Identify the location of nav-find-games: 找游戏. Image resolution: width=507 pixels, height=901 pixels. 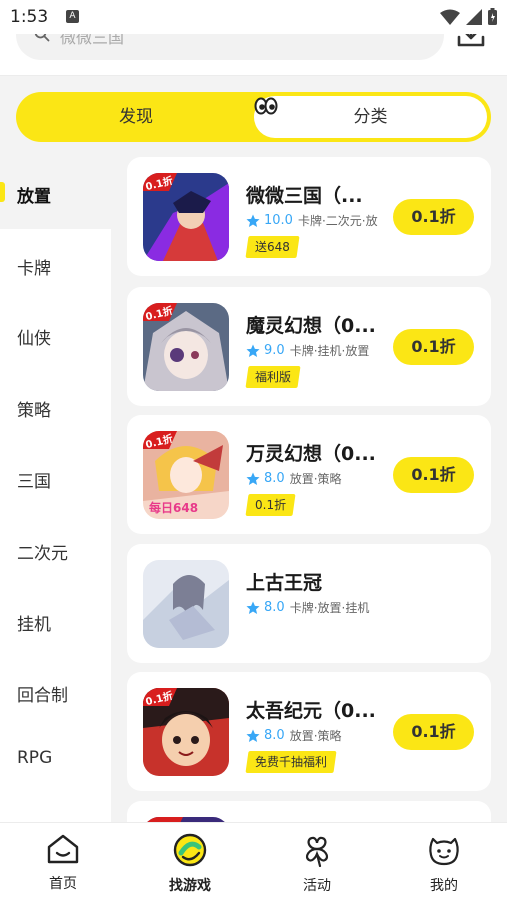
(190, 864).